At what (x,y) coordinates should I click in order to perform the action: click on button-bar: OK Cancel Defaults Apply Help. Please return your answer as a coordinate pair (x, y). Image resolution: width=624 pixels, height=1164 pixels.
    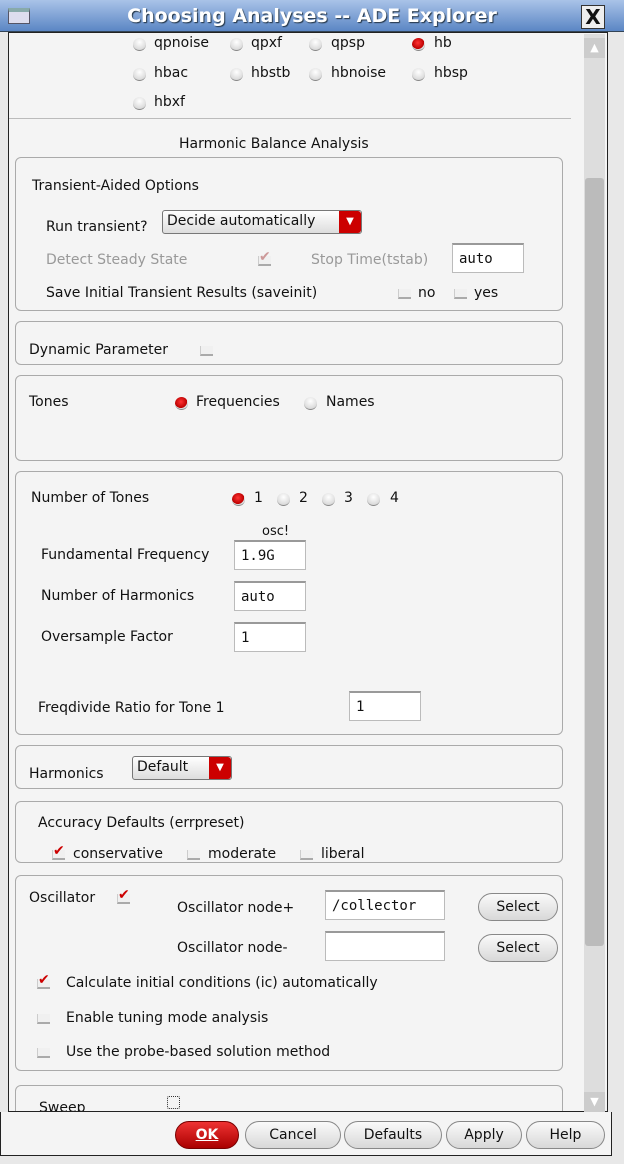
    Looking at the image, I should click on (306, 1134).